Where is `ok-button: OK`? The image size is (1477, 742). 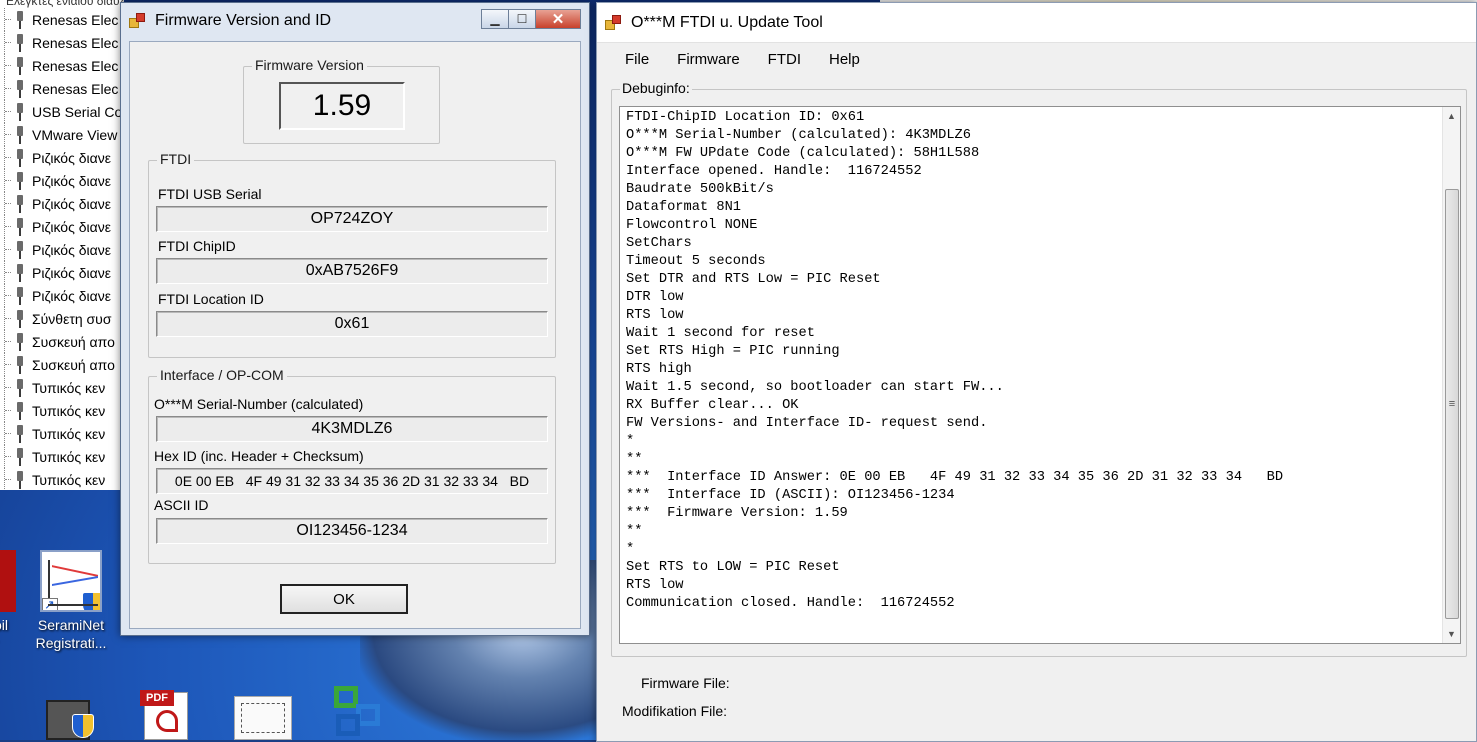 ok-button: OK is located at coordinates (344, 599).